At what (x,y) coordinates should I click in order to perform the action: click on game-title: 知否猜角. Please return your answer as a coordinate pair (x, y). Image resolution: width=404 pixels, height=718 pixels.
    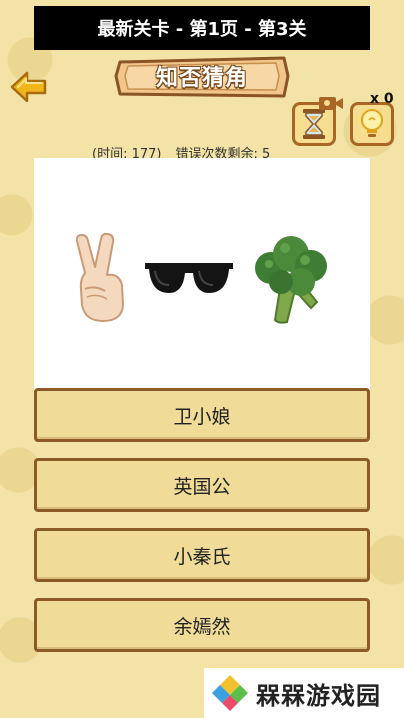
    Looking at the image, I should click on (201, 78).